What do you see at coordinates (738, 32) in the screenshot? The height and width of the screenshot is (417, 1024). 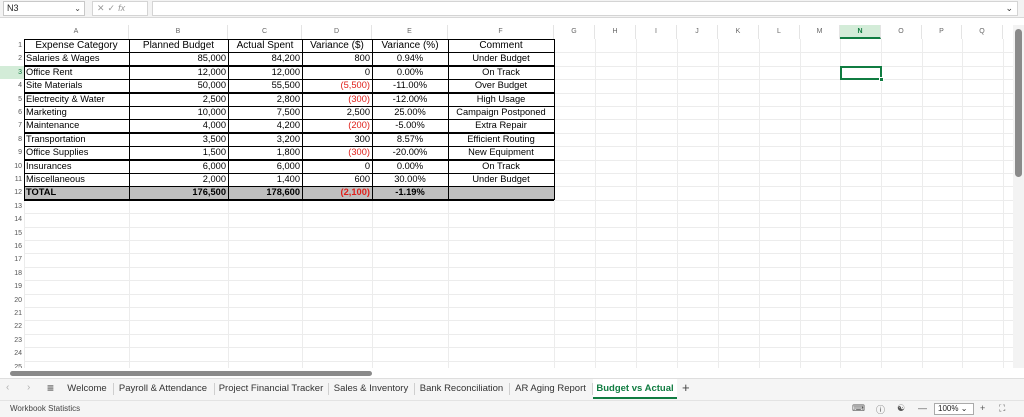 I see `column-header: K` at bounding box center [738, 32].